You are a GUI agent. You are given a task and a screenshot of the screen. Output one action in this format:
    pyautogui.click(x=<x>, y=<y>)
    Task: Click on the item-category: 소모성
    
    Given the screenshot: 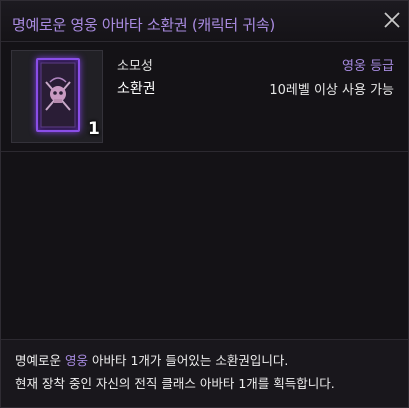 What is the action you would take?
    pyautogui.click(x=135, y=66)
    